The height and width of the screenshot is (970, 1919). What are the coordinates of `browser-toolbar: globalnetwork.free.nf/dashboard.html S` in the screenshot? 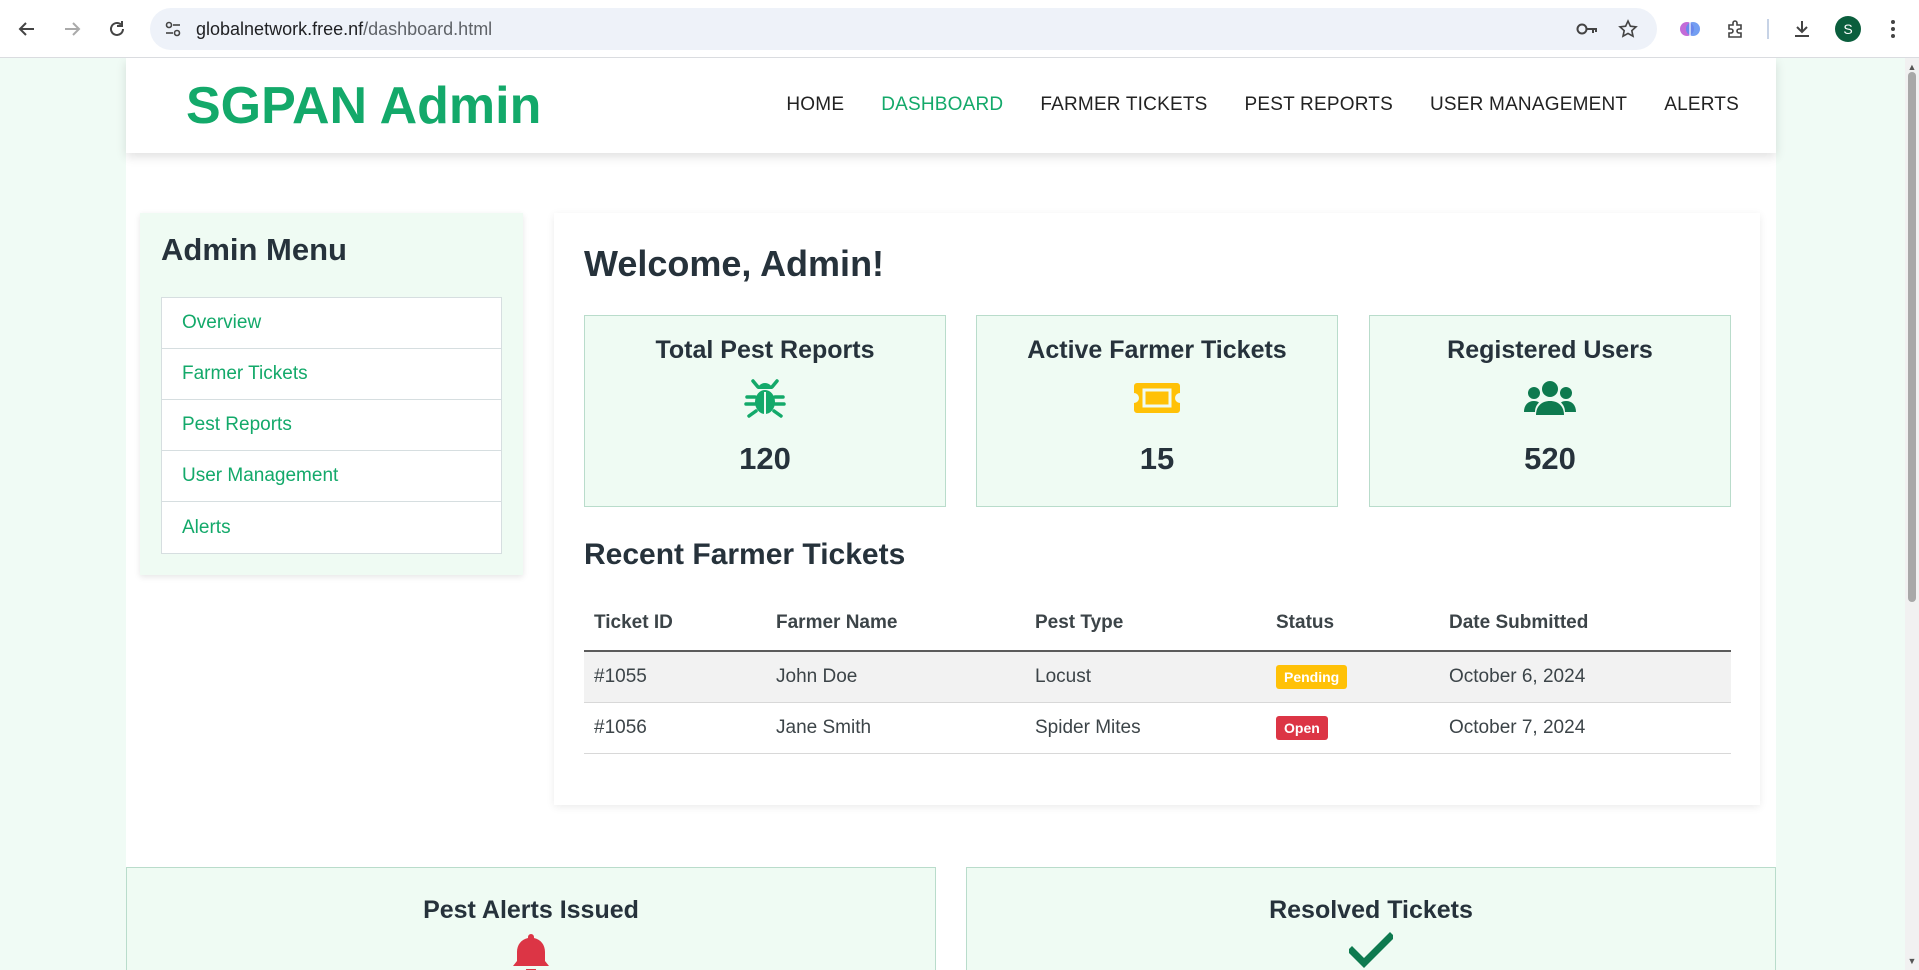 It's located at (959, 29).